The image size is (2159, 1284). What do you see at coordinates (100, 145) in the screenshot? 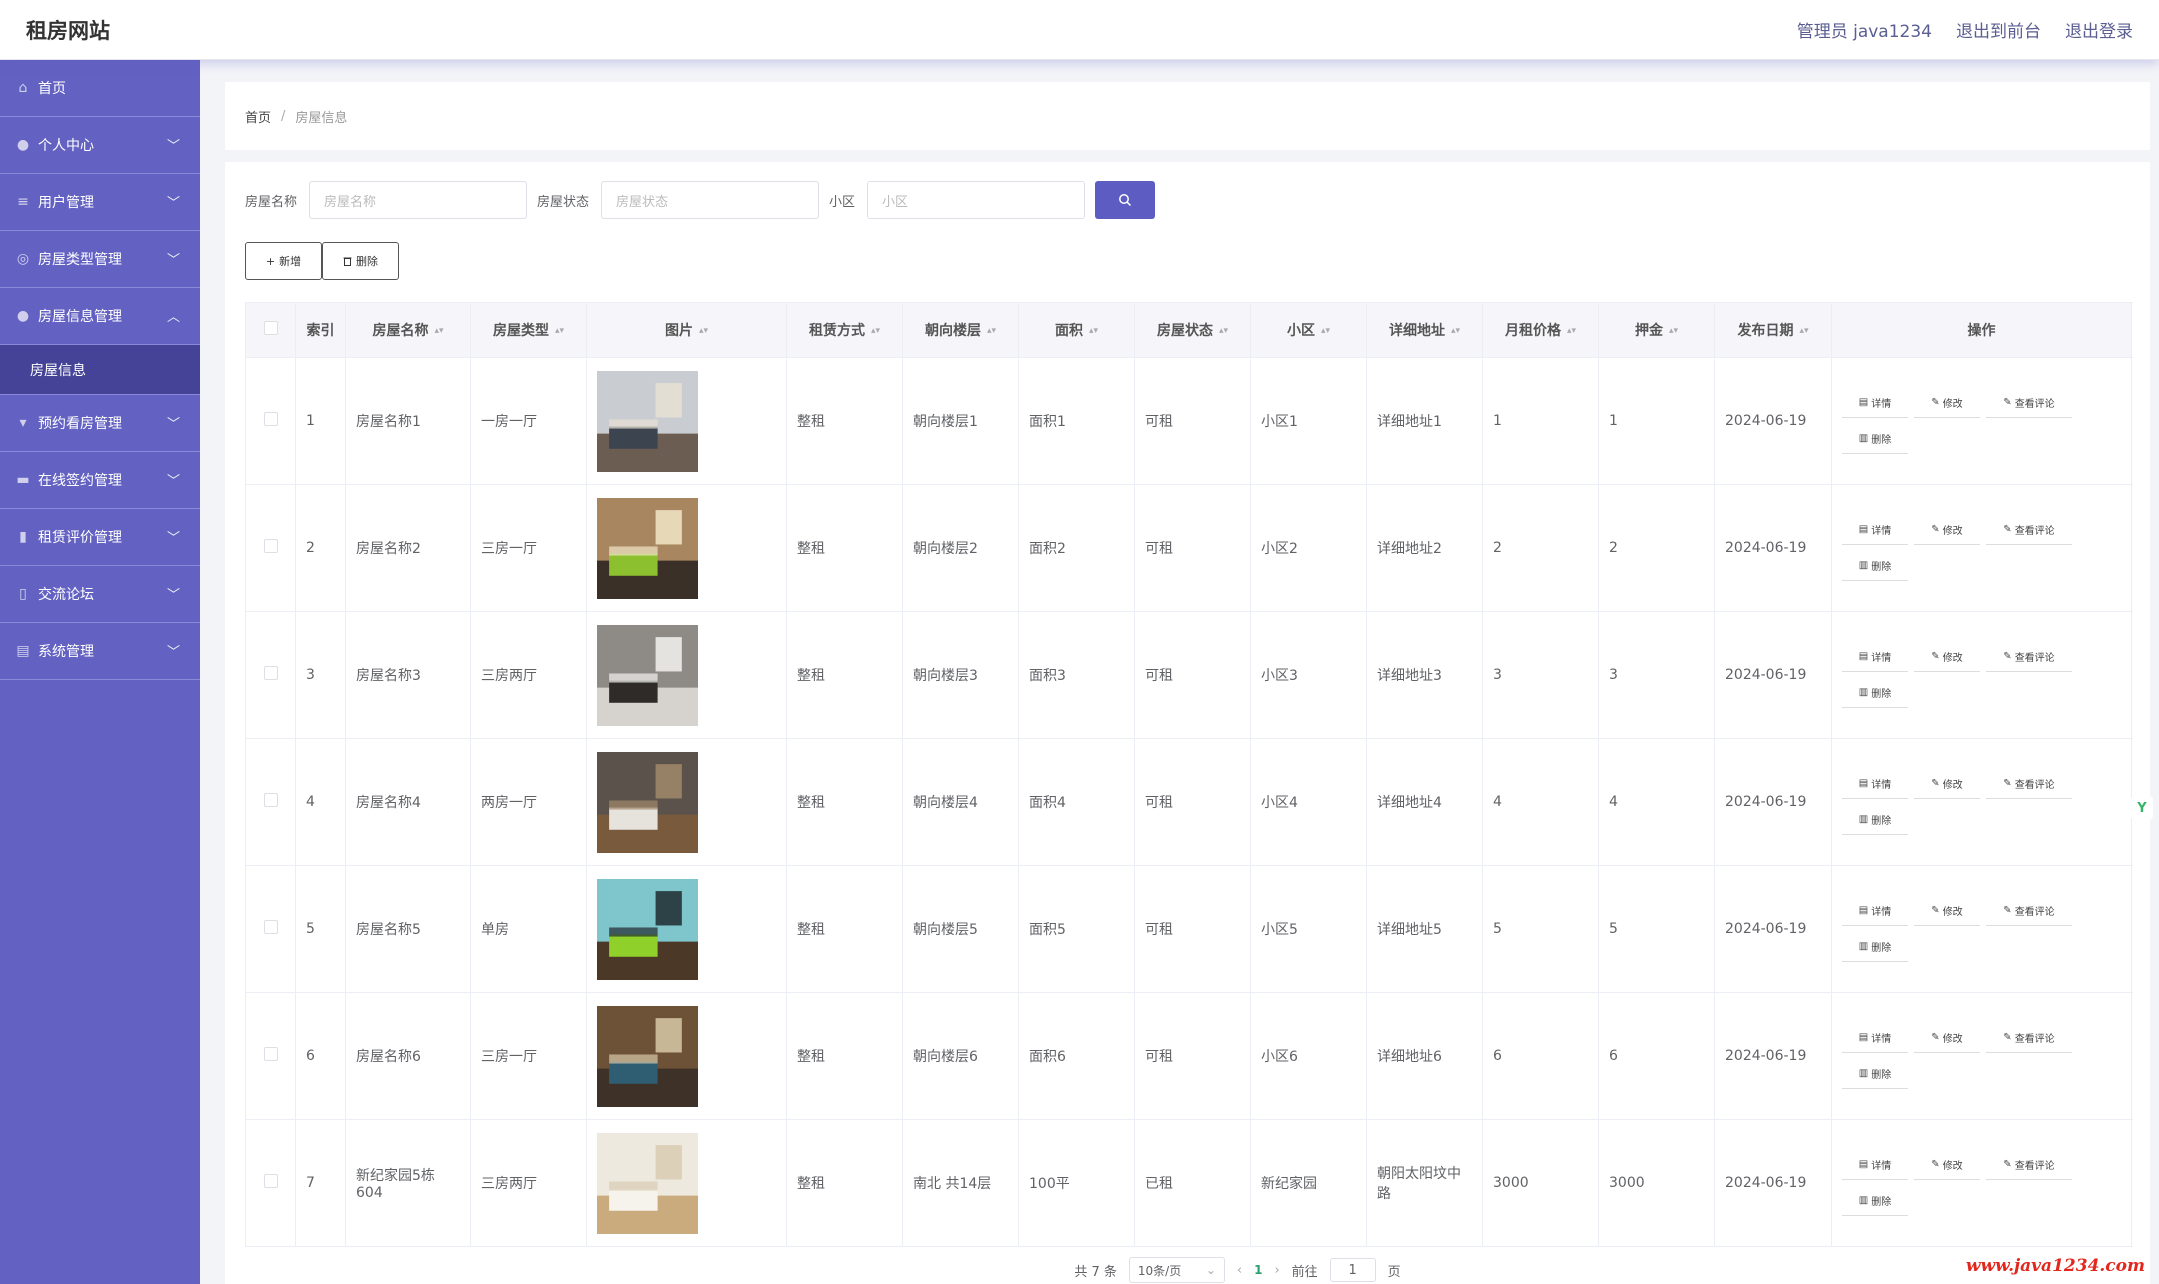
I see `sidebar-item-1: ● 个人中心 ﹀` at bounding box center [100, 145].